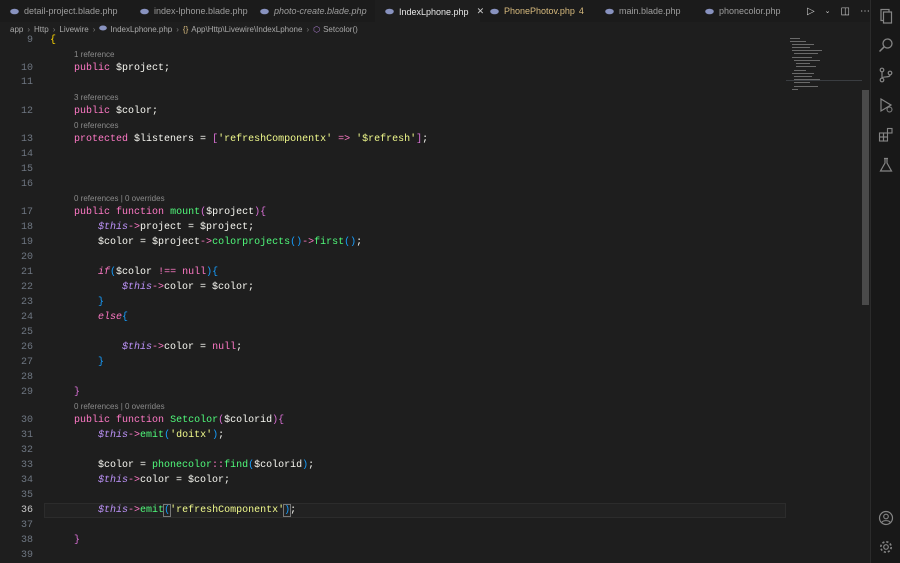 Image resolution: width=900 pixels, height=563 pixels. I want to click on code-text: {, so click(53, 40).